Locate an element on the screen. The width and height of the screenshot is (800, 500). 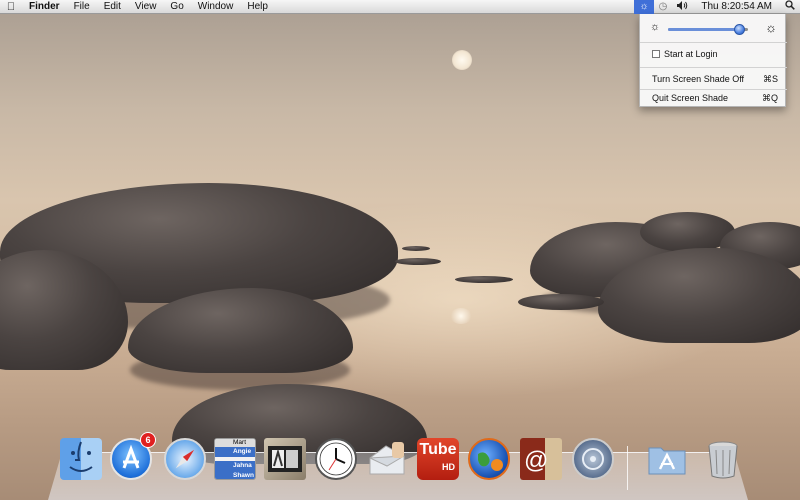
slider-knob is located at coordinates (739, 29).